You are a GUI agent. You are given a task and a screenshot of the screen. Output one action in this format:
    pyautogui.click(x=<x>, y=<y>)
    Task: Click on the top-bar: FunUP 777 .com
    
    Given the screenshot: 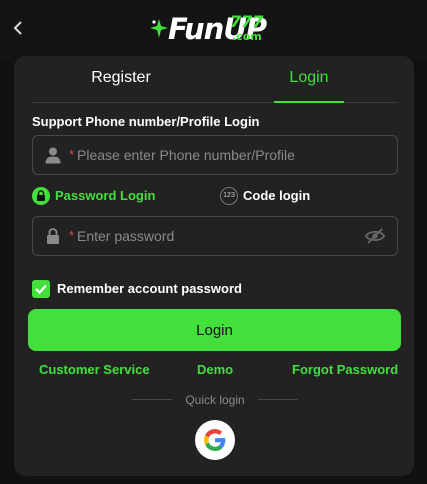 What is the action you would take?
    pyautogui.click(x=213, y=30)
    